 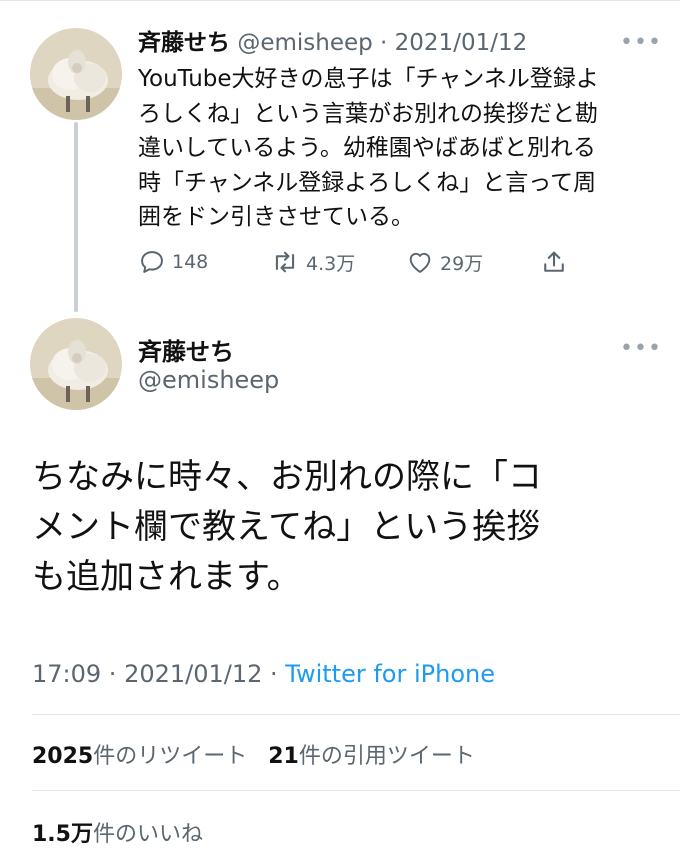 What do you see at coordinates (390, 674) in the screenshot?
I see `tweet-source-link: Twitter for iPhone` at bounding box center [390, 674].